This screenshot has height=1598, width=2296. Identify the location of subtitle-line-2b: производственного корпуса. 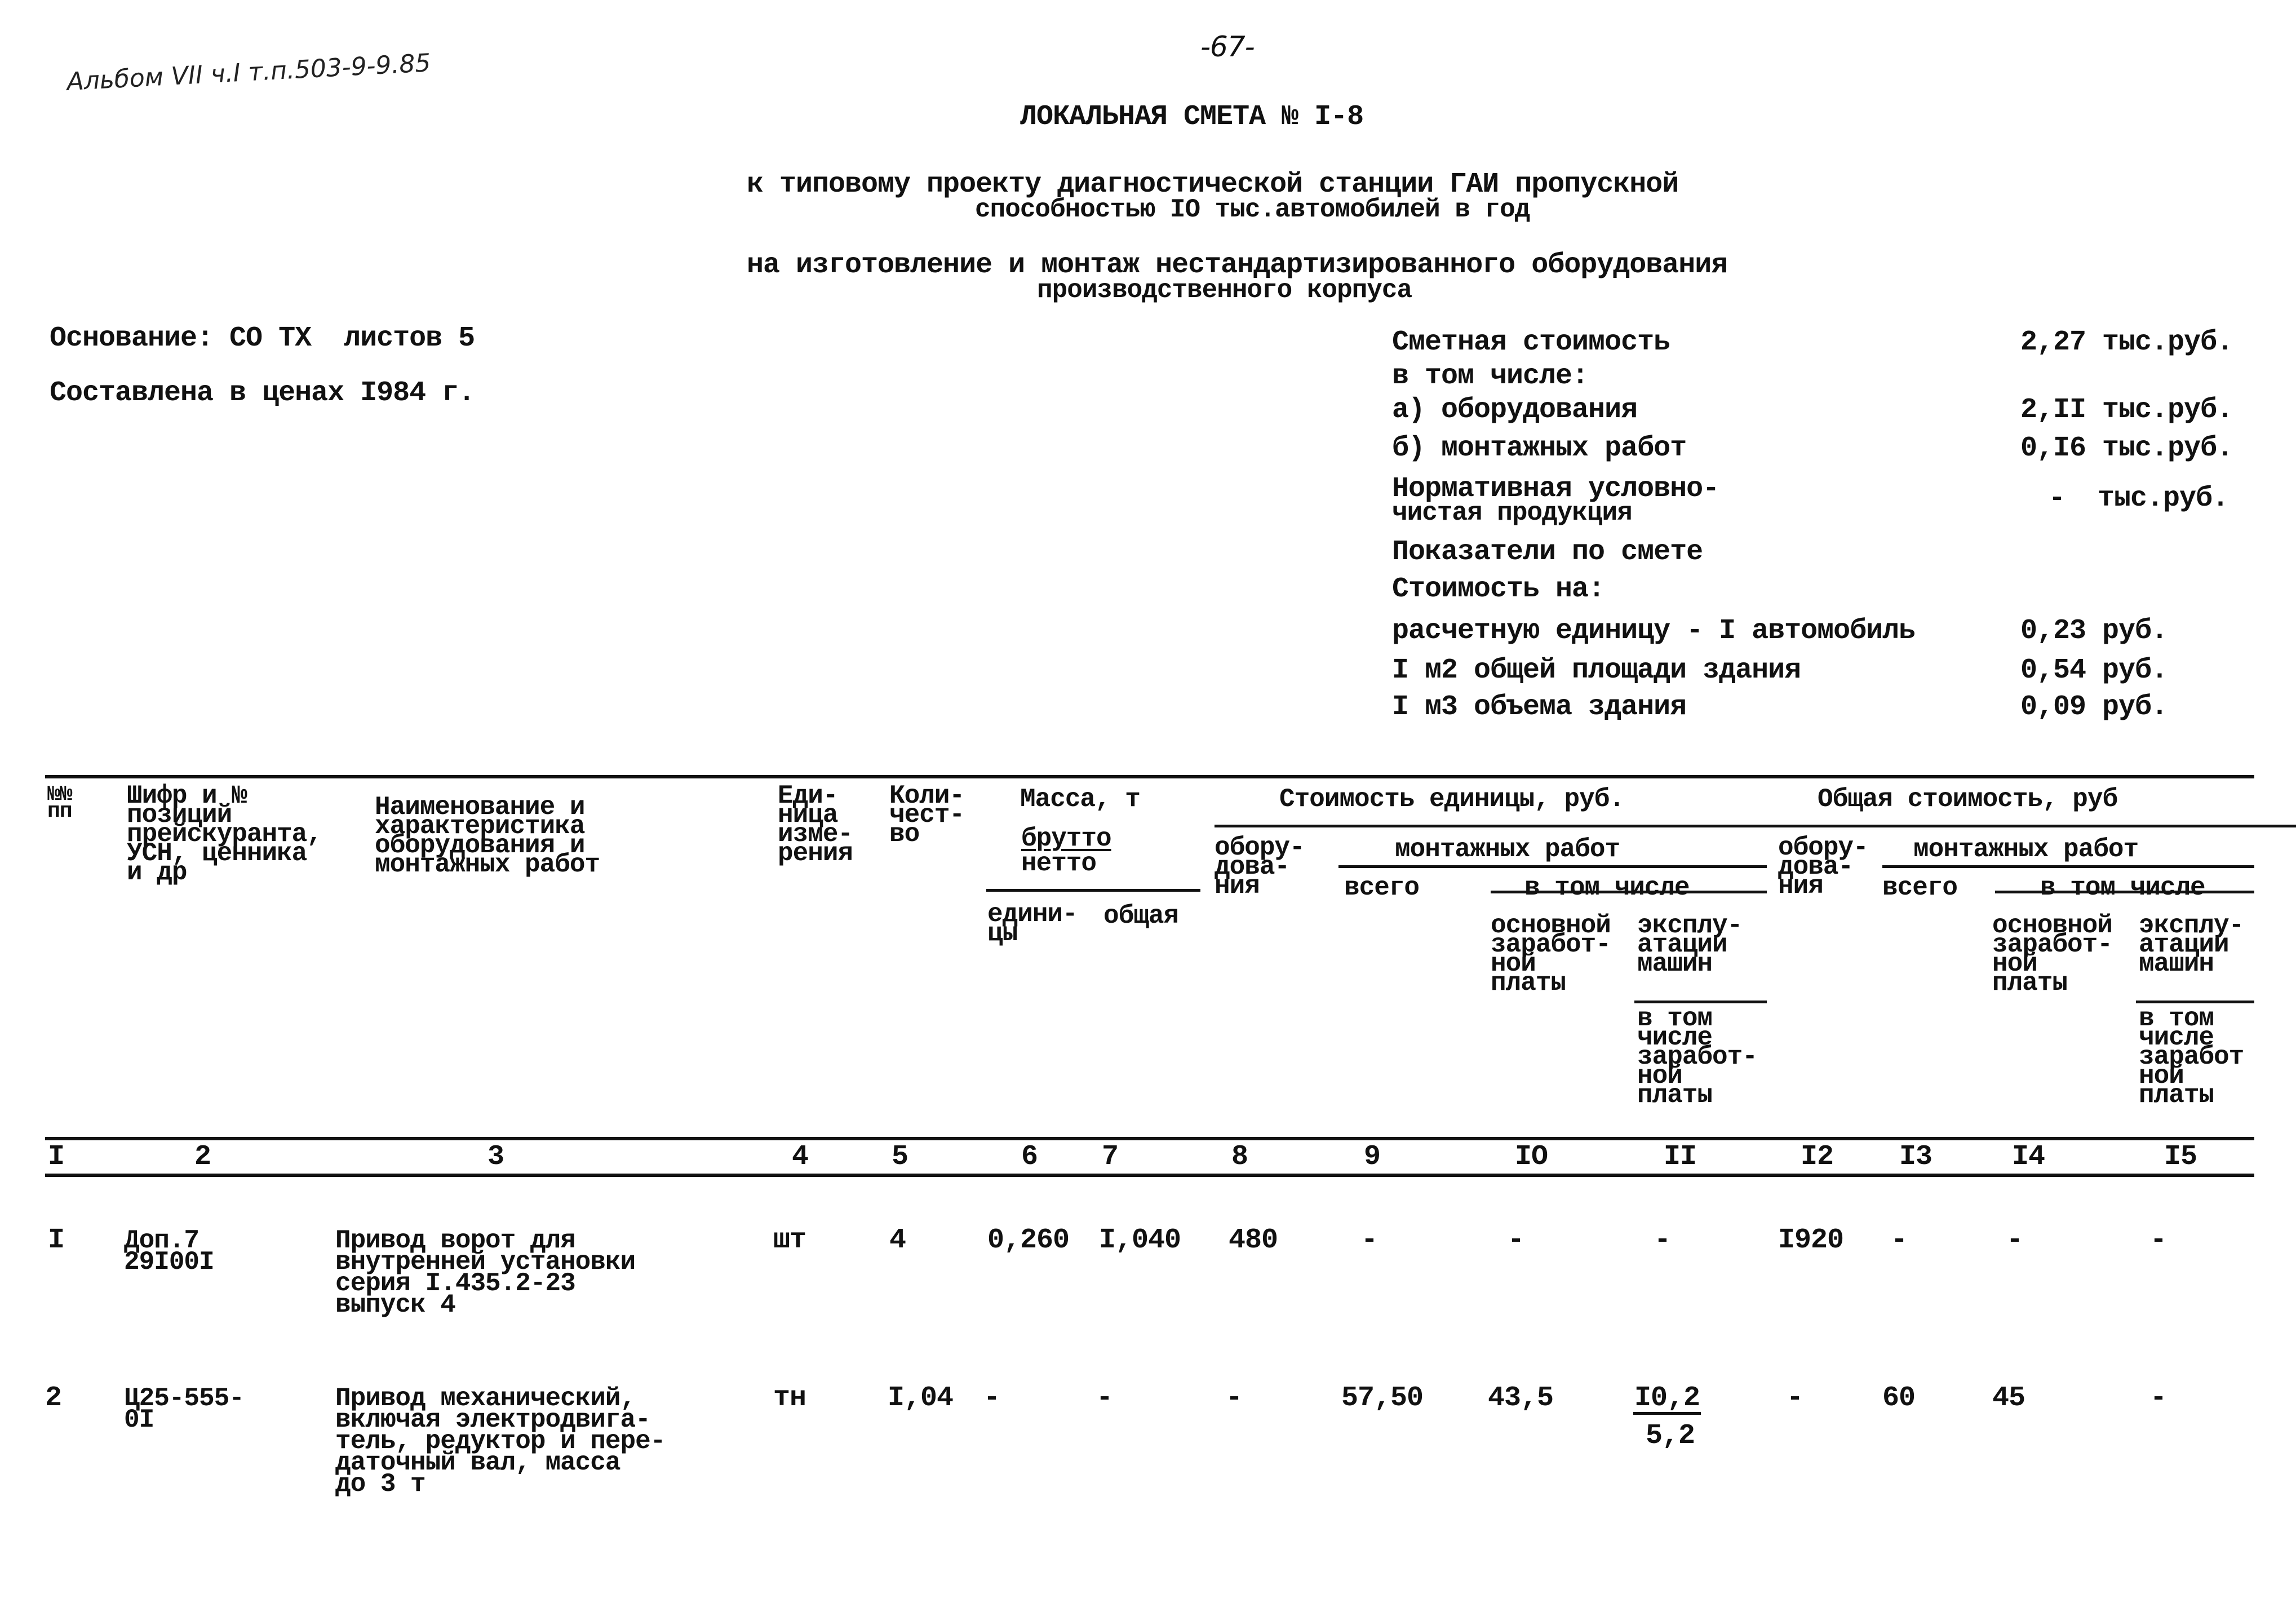
(1224, 290).